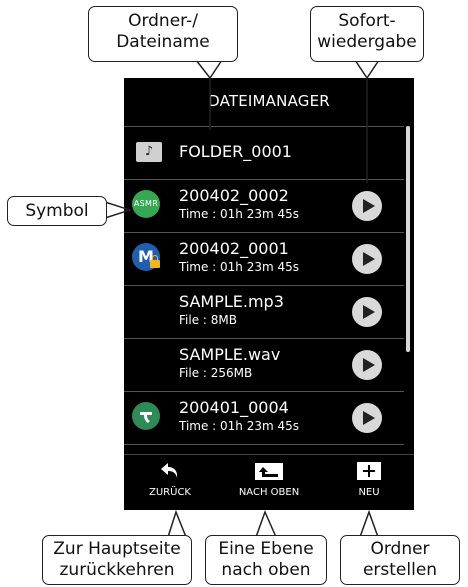 The image size is (468, 587). What do you see at coordinates (57, 211) in the screenshot?
I see `callout-symbol: Symbol` at bounding box center [57, 211].